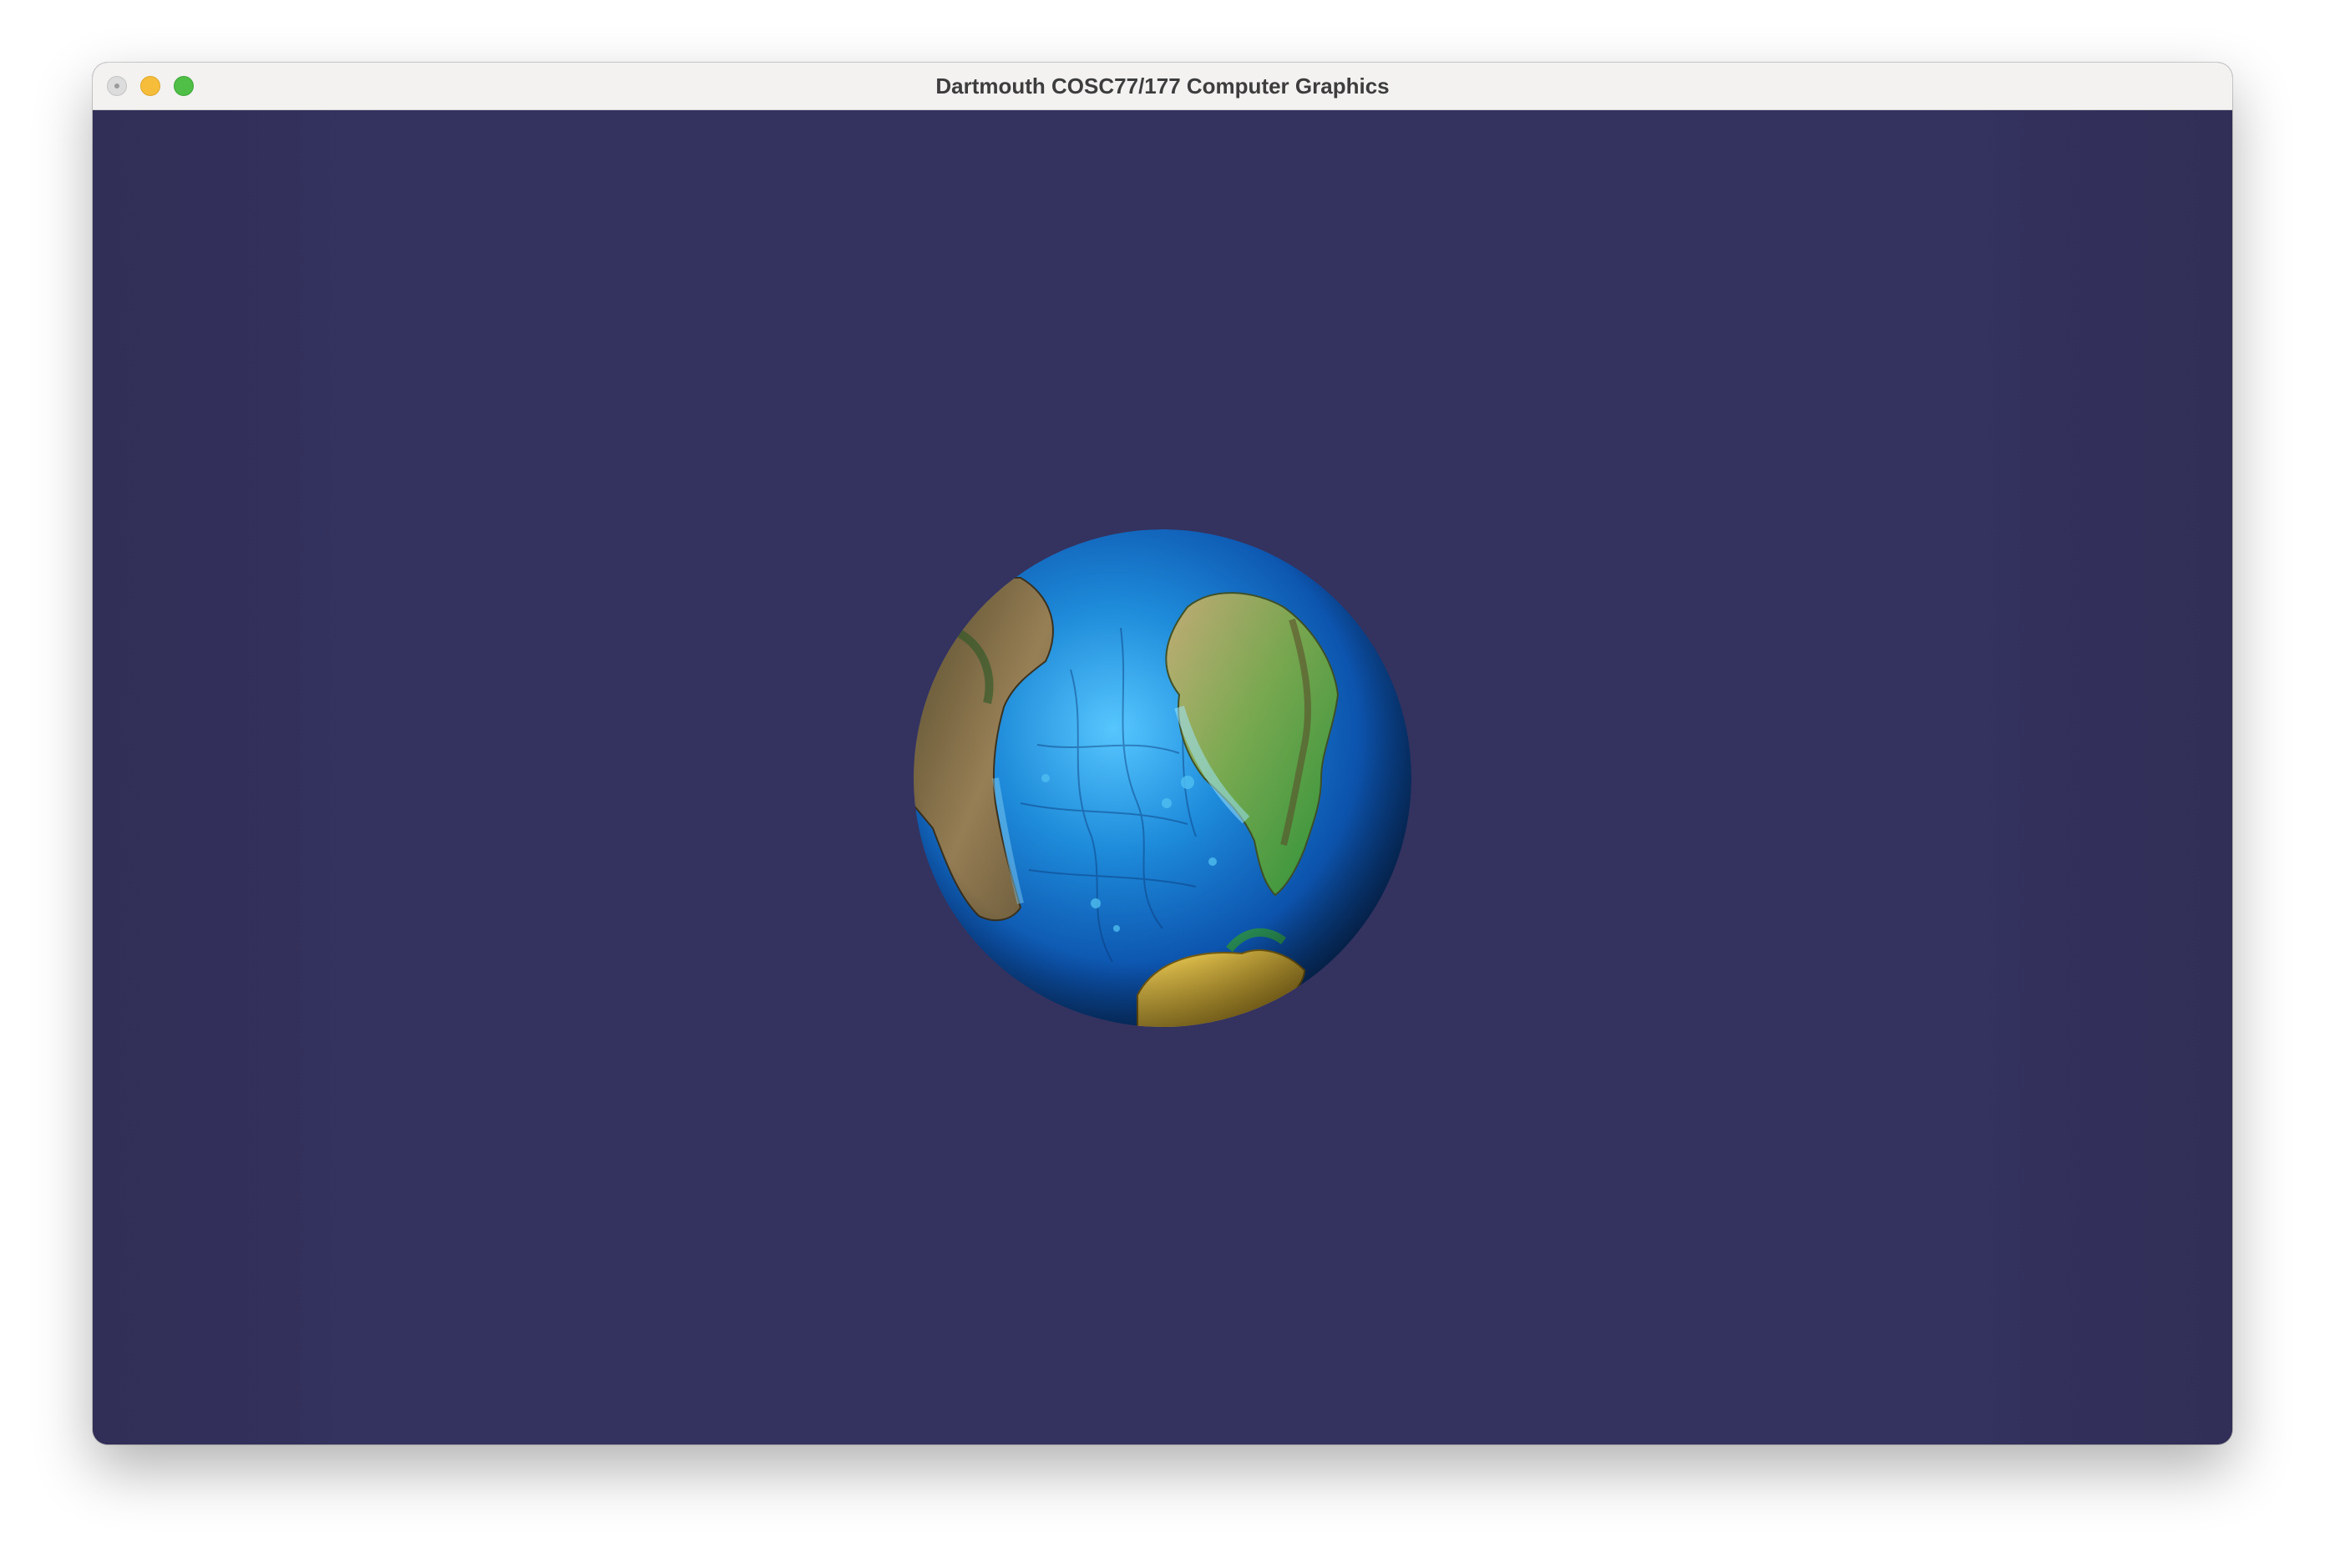 This screenshot has width=2325, height=1568. I want to click on window-title: Dartmouth COSC77/177 Computer Graphics, so click(1162, 86).